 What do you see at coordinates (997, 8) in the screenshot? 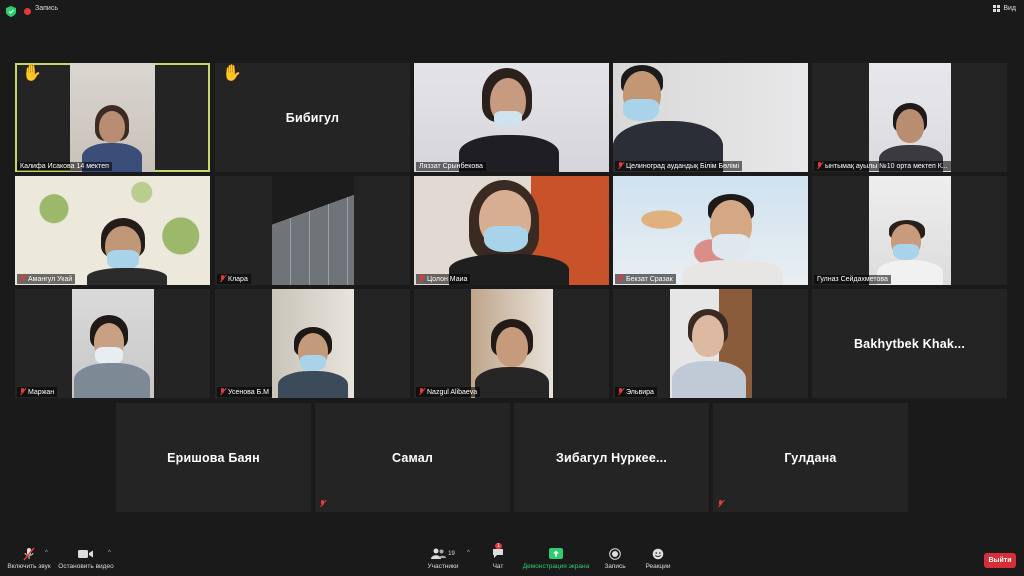
I see `grid-icon` at bounding box center [997, 8].